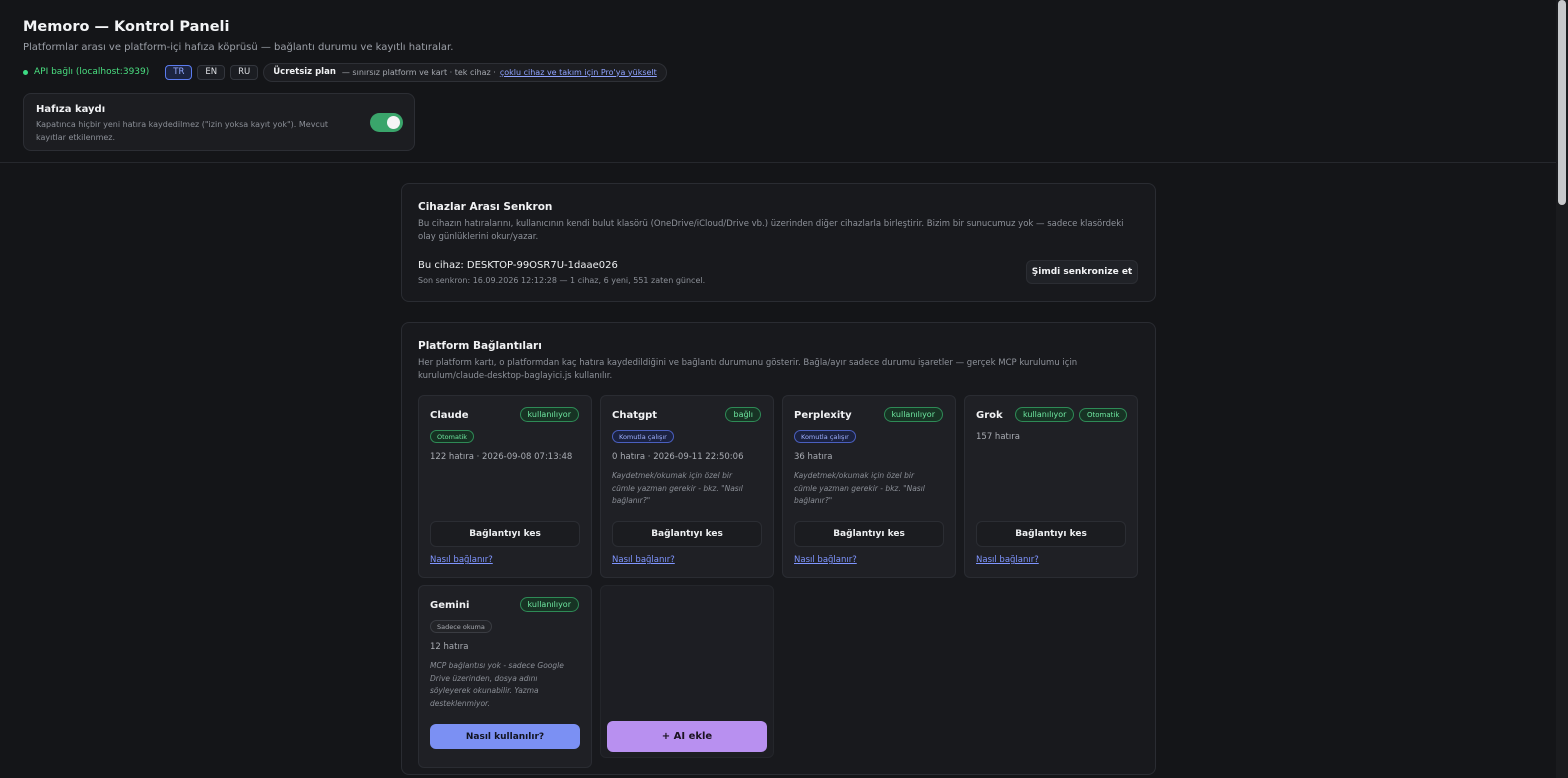 This screenshot has width=1568, height=778. I want to click on lang-button-en: EN, so click(211, 72).